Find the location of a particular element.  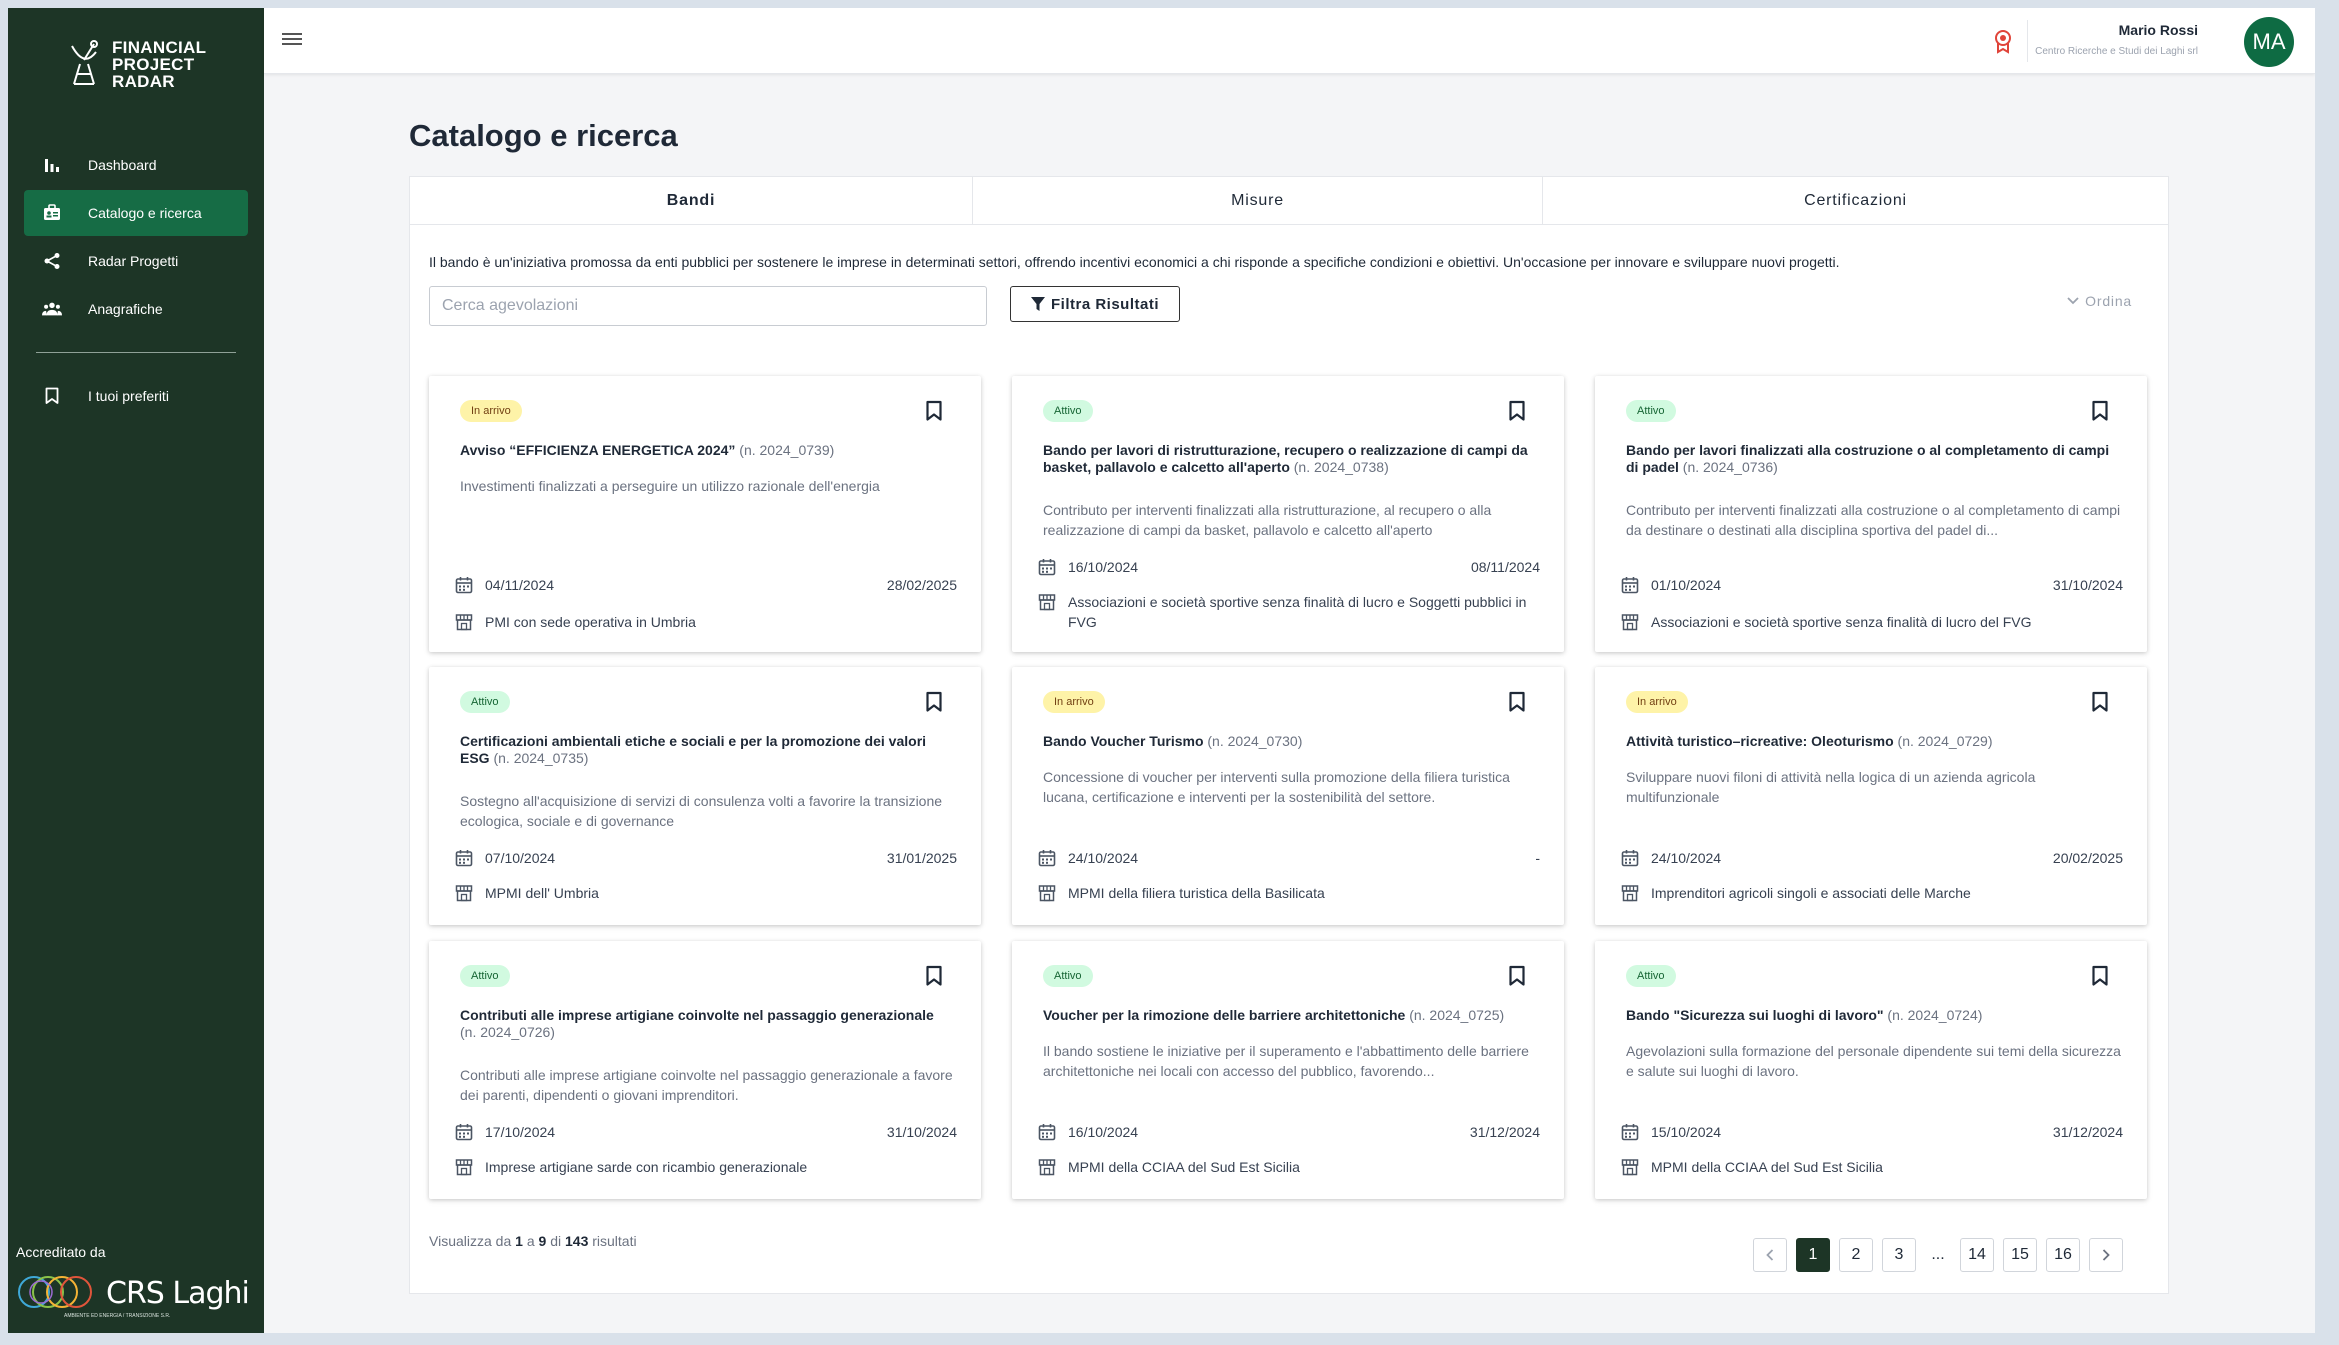

results-to: 9 is located at coordinates (542, 1241).